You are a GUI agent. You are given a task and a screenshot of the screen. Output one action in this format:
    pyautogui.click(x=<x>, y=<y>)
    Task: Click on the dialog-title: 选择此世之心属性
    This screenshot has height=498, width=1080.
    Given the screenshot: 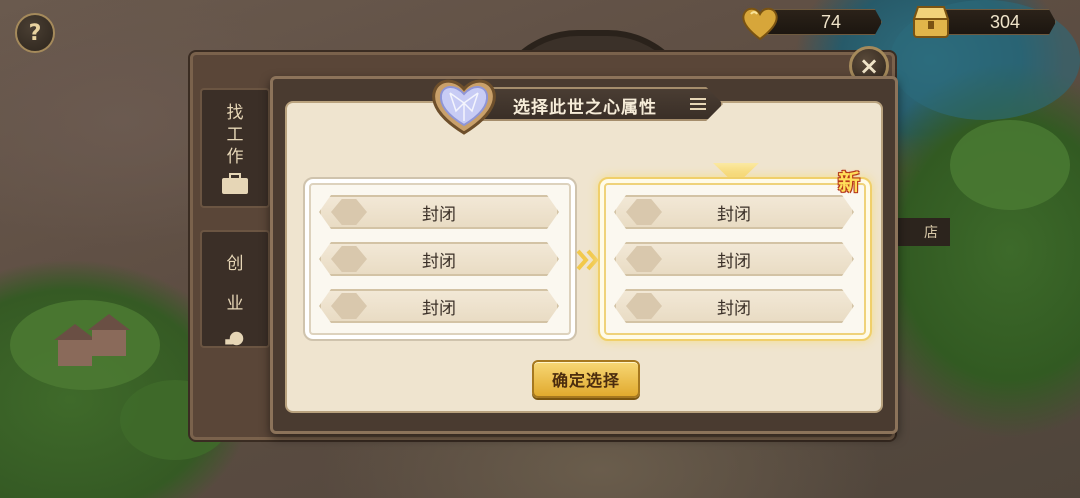 What is the action you would take?
    pyautogui.click(x=585, y=108)
    